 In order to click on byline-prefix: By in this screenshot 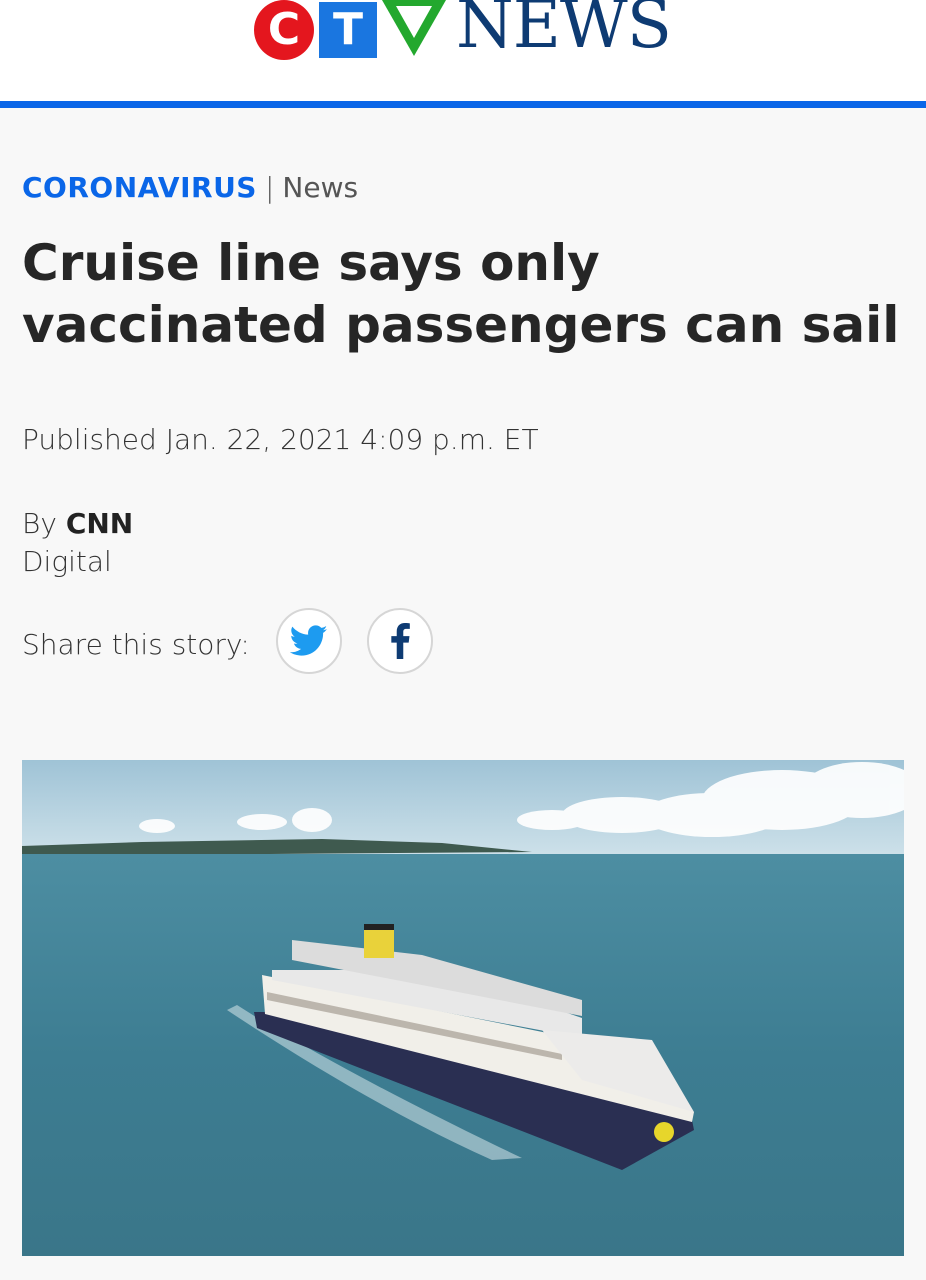, I will do `click(39, 523)`.